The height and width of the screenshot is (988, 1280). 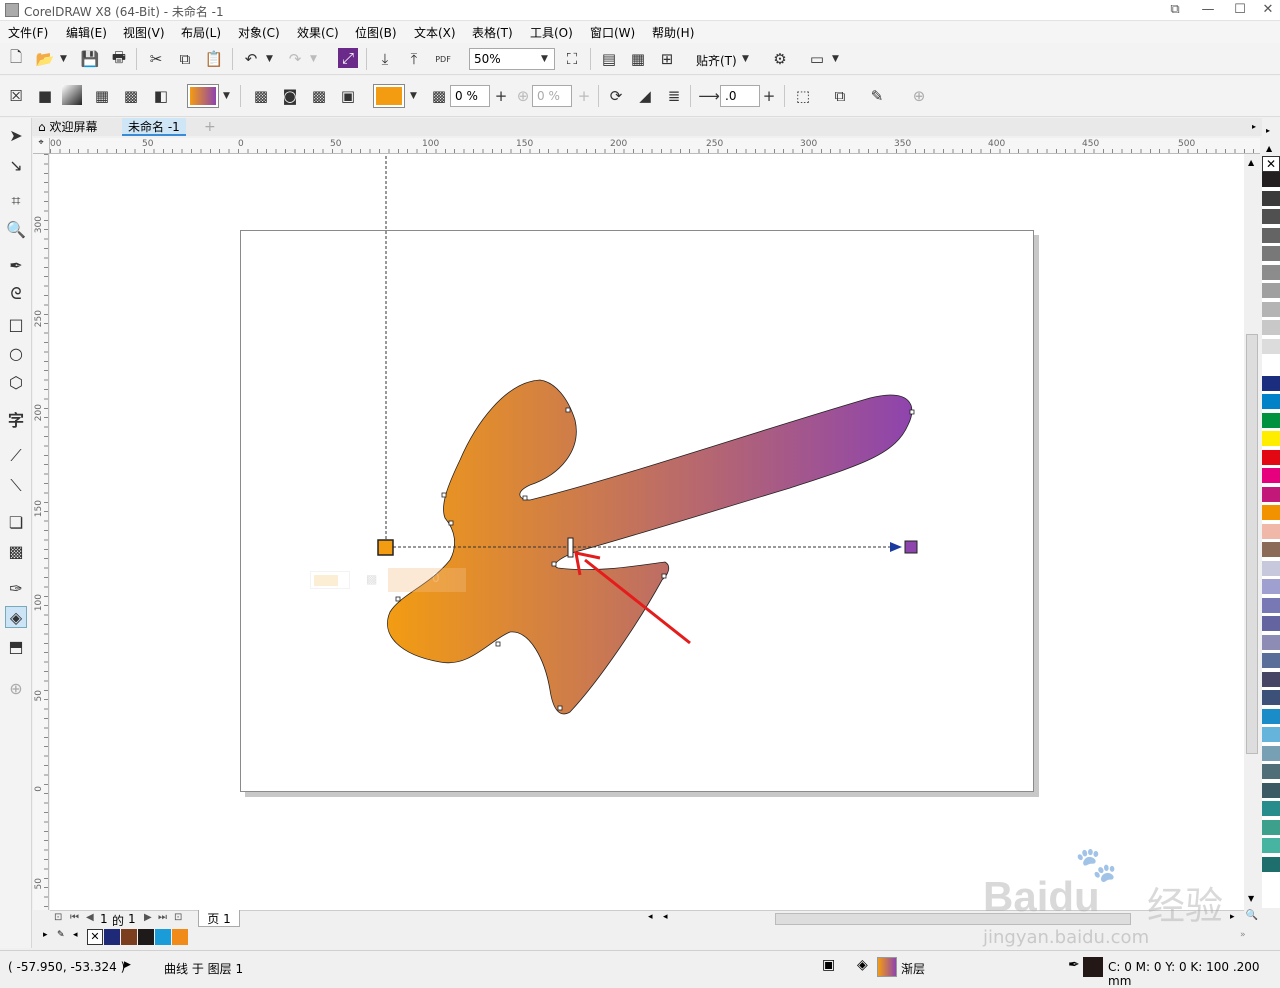 I want to click on page-tab-label: 页 1, so click(x=219, y=919).